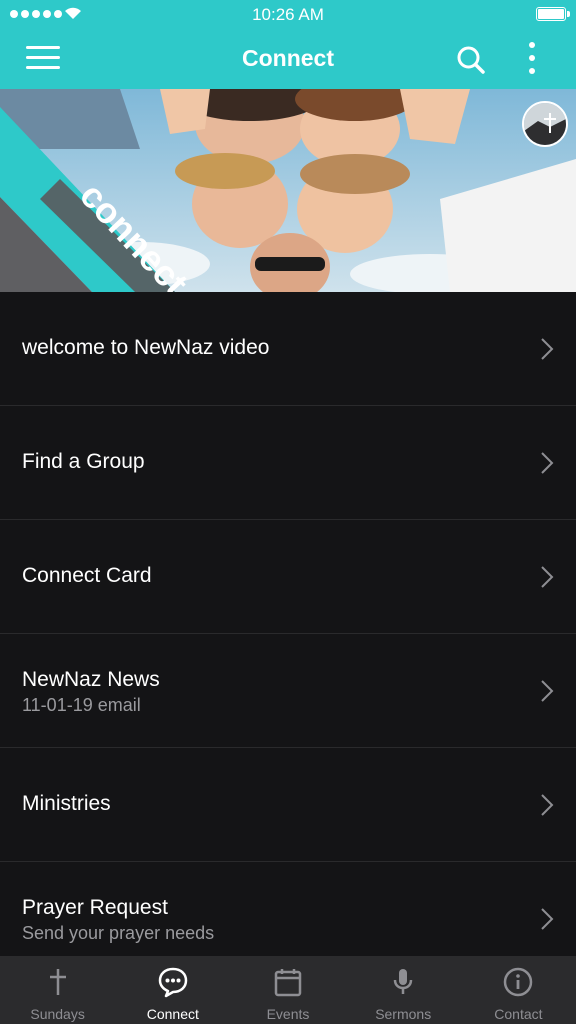 The image size is (576, 1024). Describe the element at coordinates (288, 1014) in the screenshot. I see `tab-label: Events` at that location.